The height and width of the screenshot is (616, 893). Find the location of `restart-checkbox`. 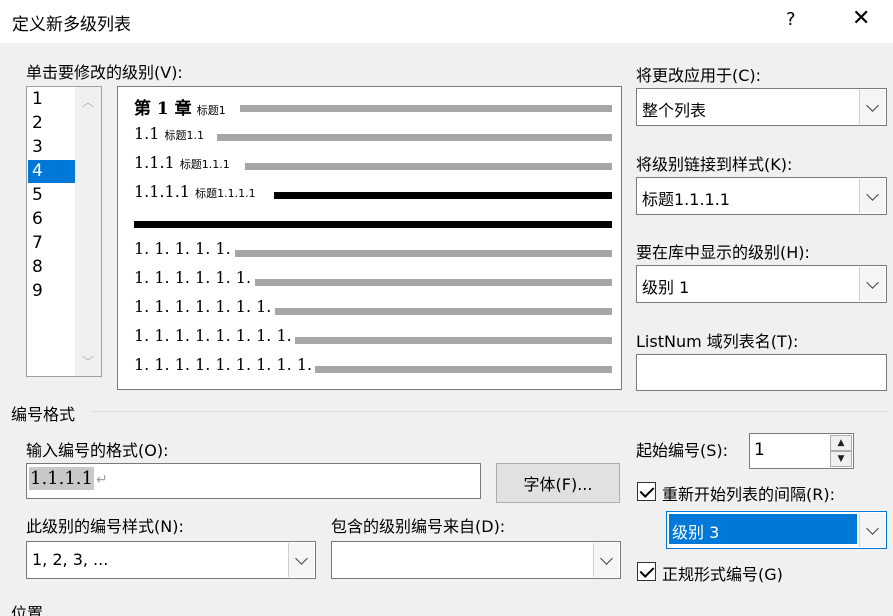

restart-checkbox is located at coordinates (646, 491).